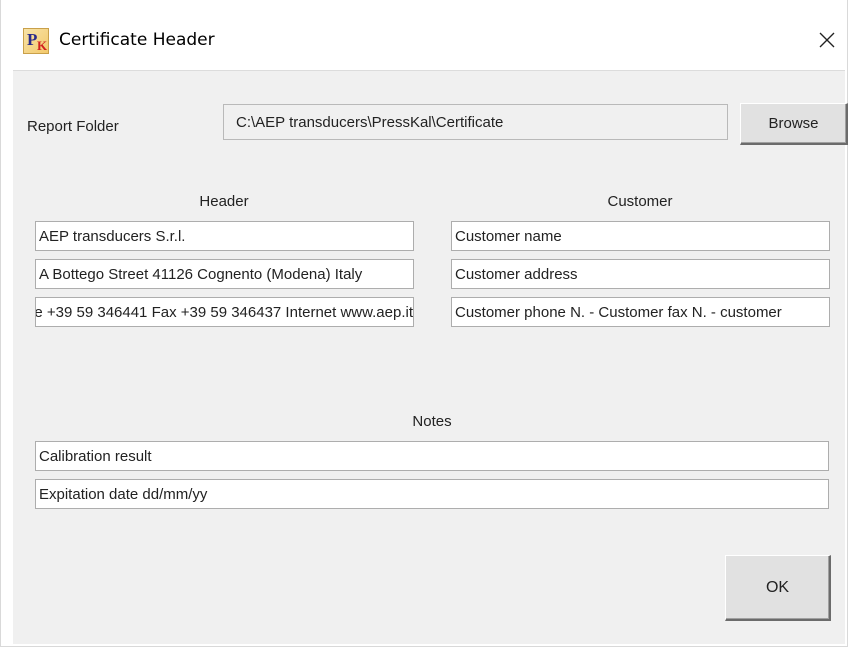 The width and height of the screenshot is (848, 648). I want to click on header-line-1-field: AEP transducers S.r.l., so click(224, 236).